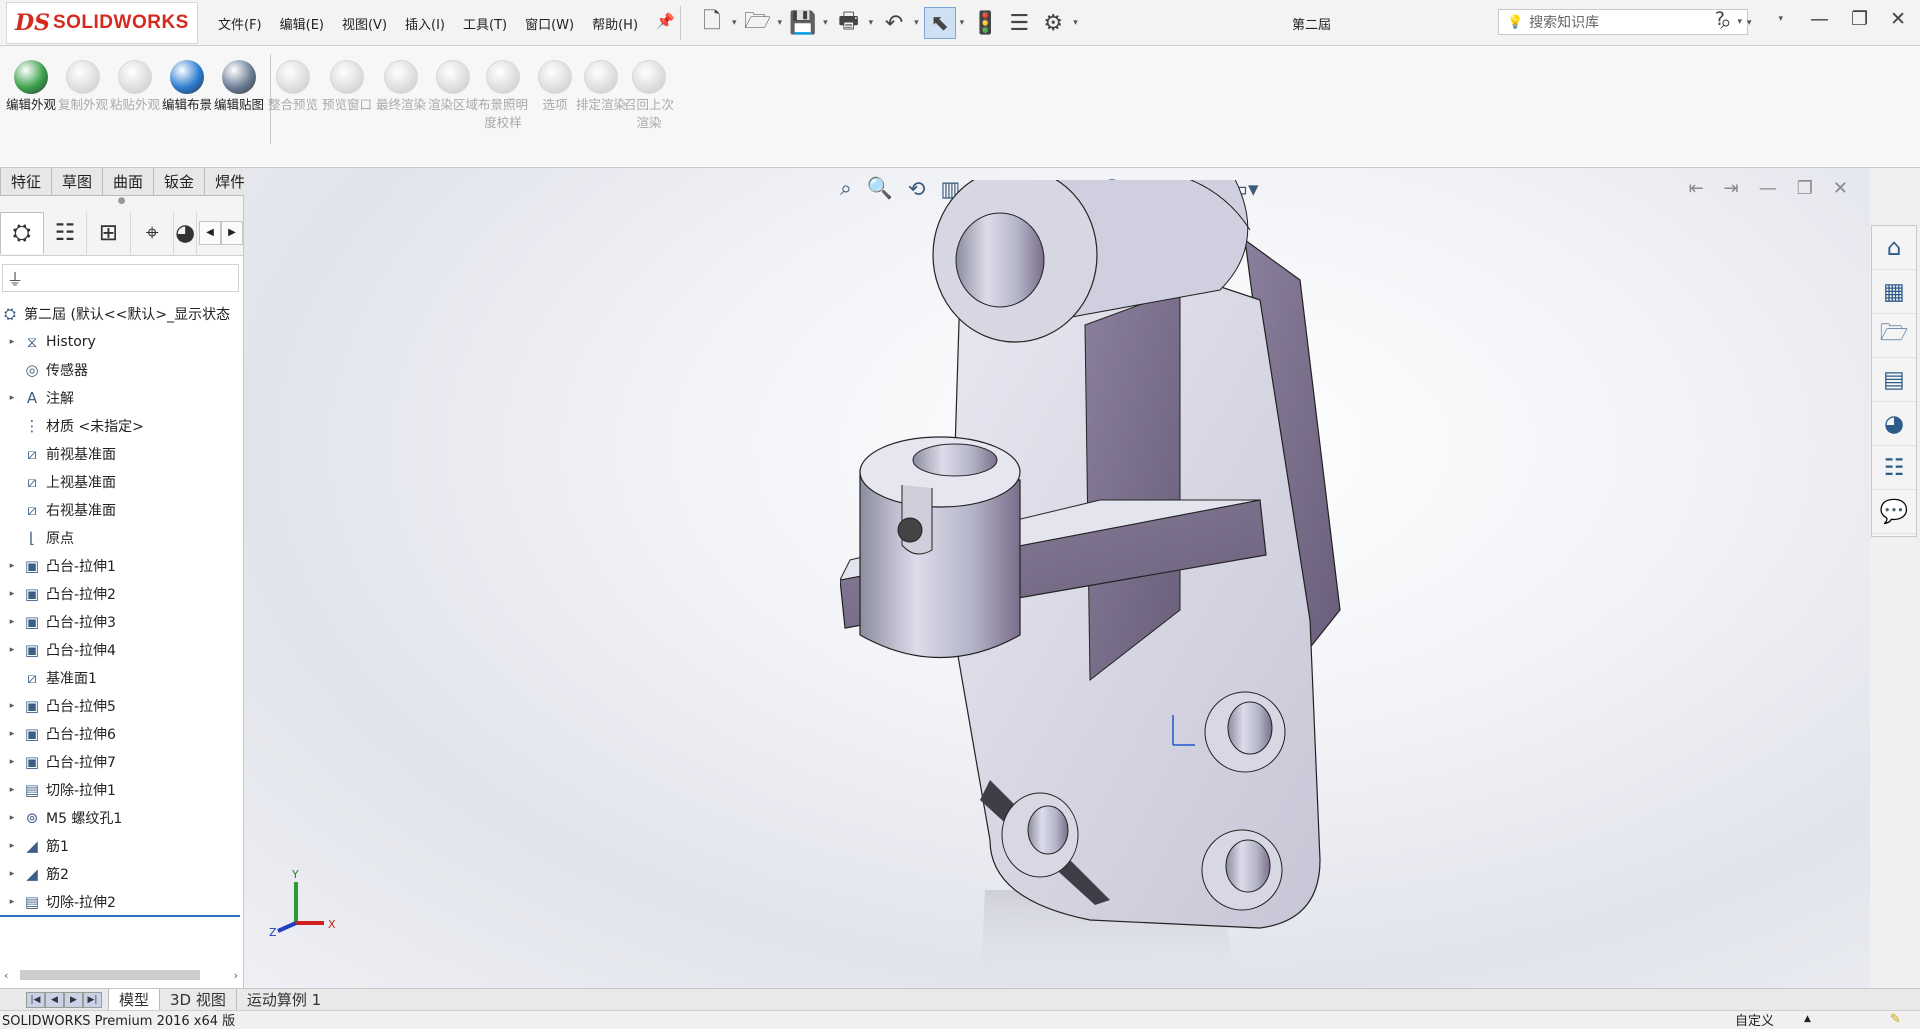 This screenshot has height=1029, width=1920. What do you see at coordinates (122, 342) in the screenshot?
I see `feature-tree-item: ▸ ⧖ History` at bounding box center [122, 342].